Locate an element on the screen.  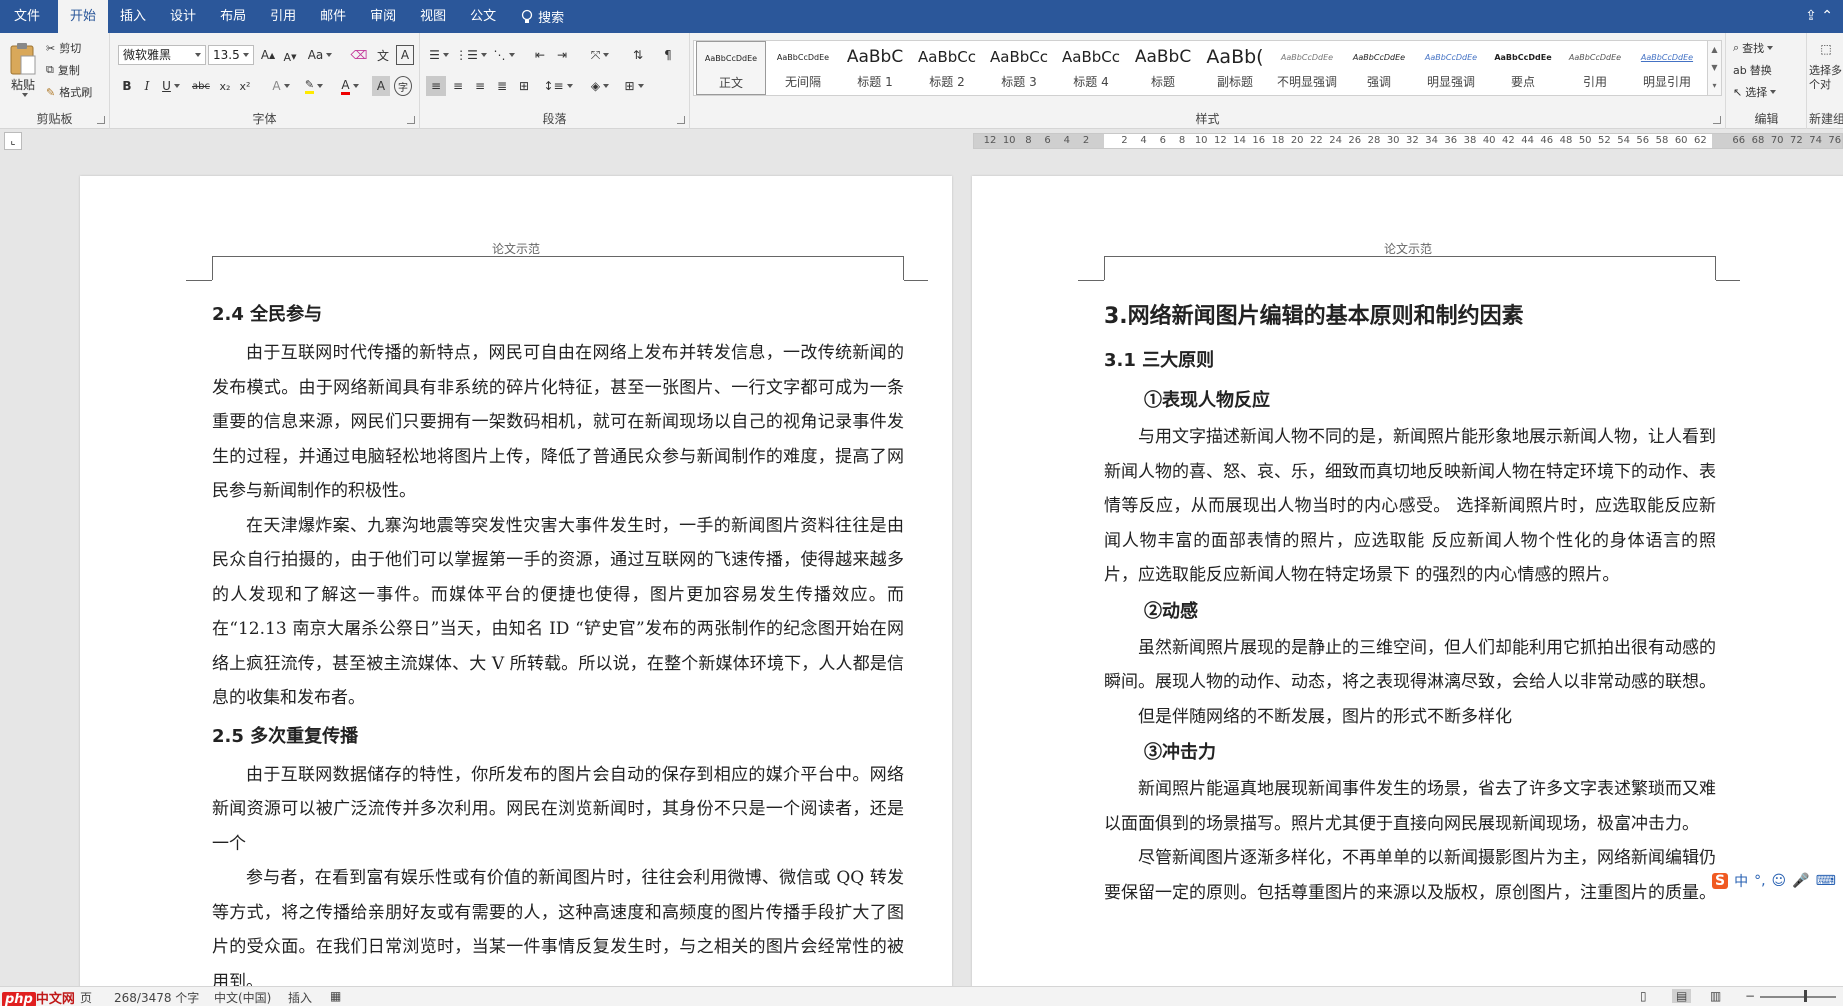
tab-home: 开始 is located at coordinates (83, 16).